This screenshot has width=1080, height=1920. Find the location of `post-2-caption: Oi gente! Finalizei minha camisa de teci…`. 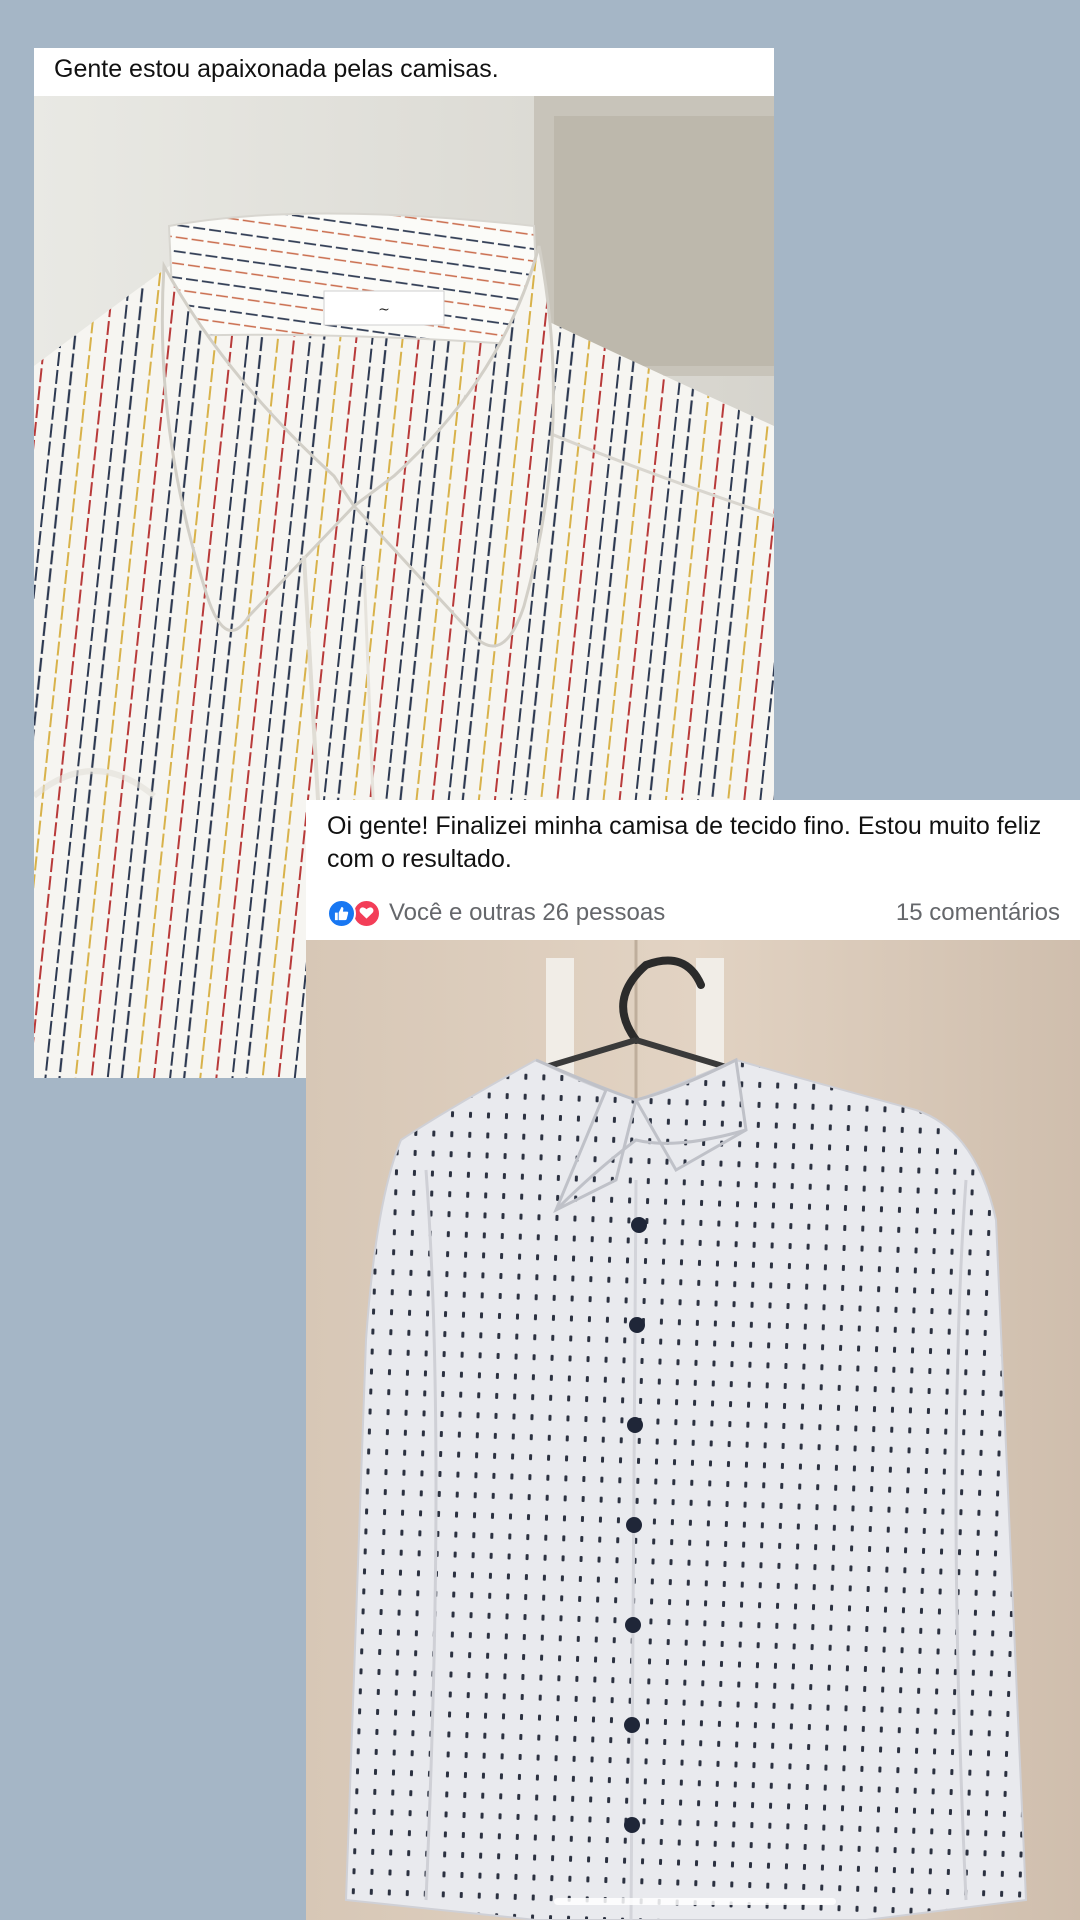

post-2-caption: Oi gente! Finalizei minha camisa de teci… is located at coordinates (684, 842).